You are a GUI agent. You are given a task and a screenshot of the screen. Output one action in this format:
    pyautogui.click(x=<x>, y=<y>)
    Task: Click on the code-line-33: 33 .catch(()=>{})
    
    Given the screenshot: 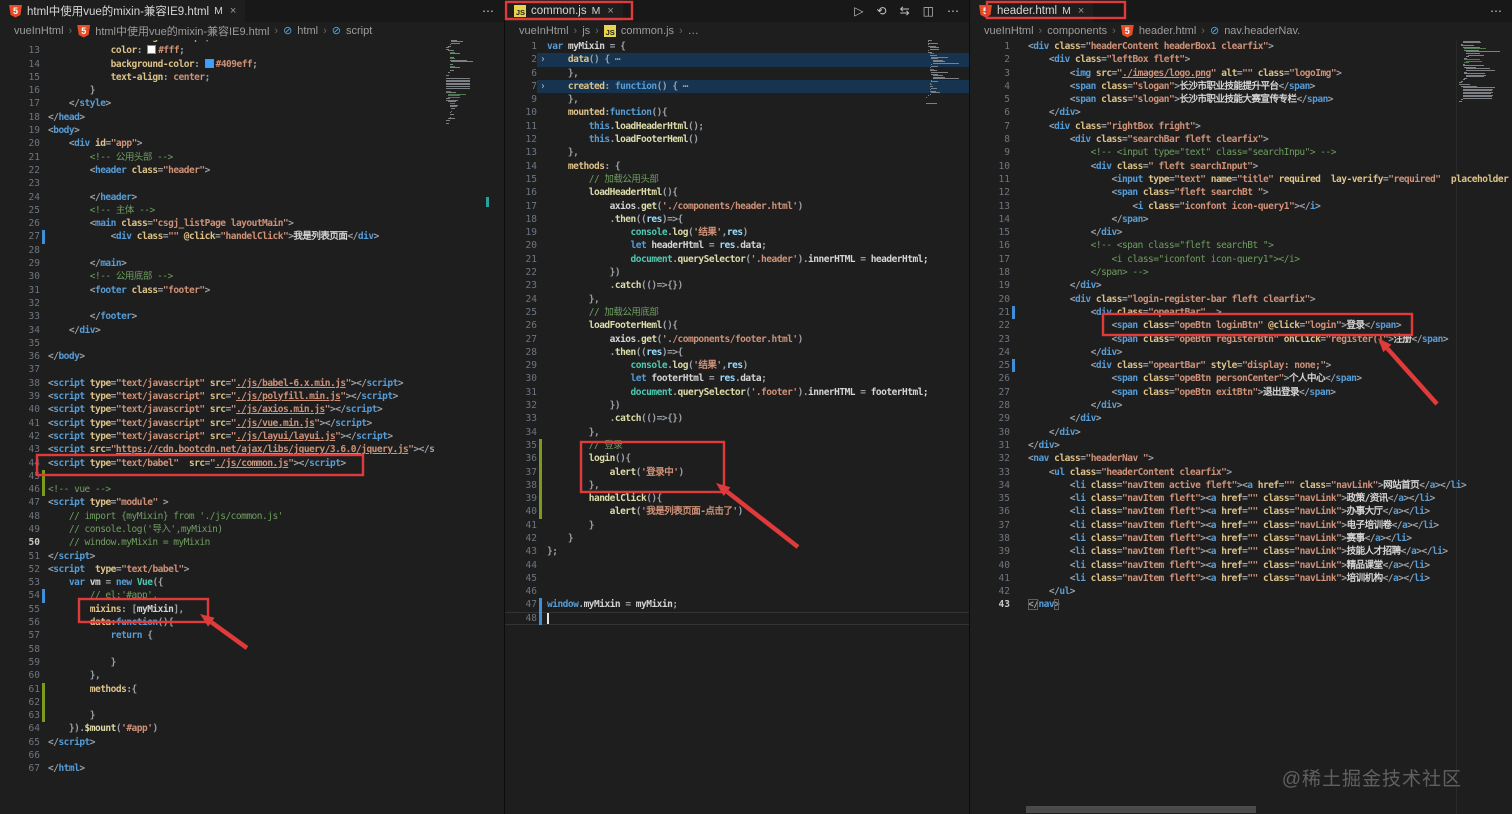 What is the action you would take?
    pyautogui.click(x=737, y=418)
    